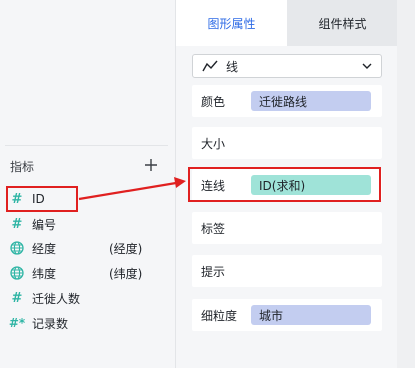 This screenshot has height=368, width=415. What do you see at coordinates (287, 143) in the screenshot?
I see `property-size: 大小` at bounding box center [287, 143].